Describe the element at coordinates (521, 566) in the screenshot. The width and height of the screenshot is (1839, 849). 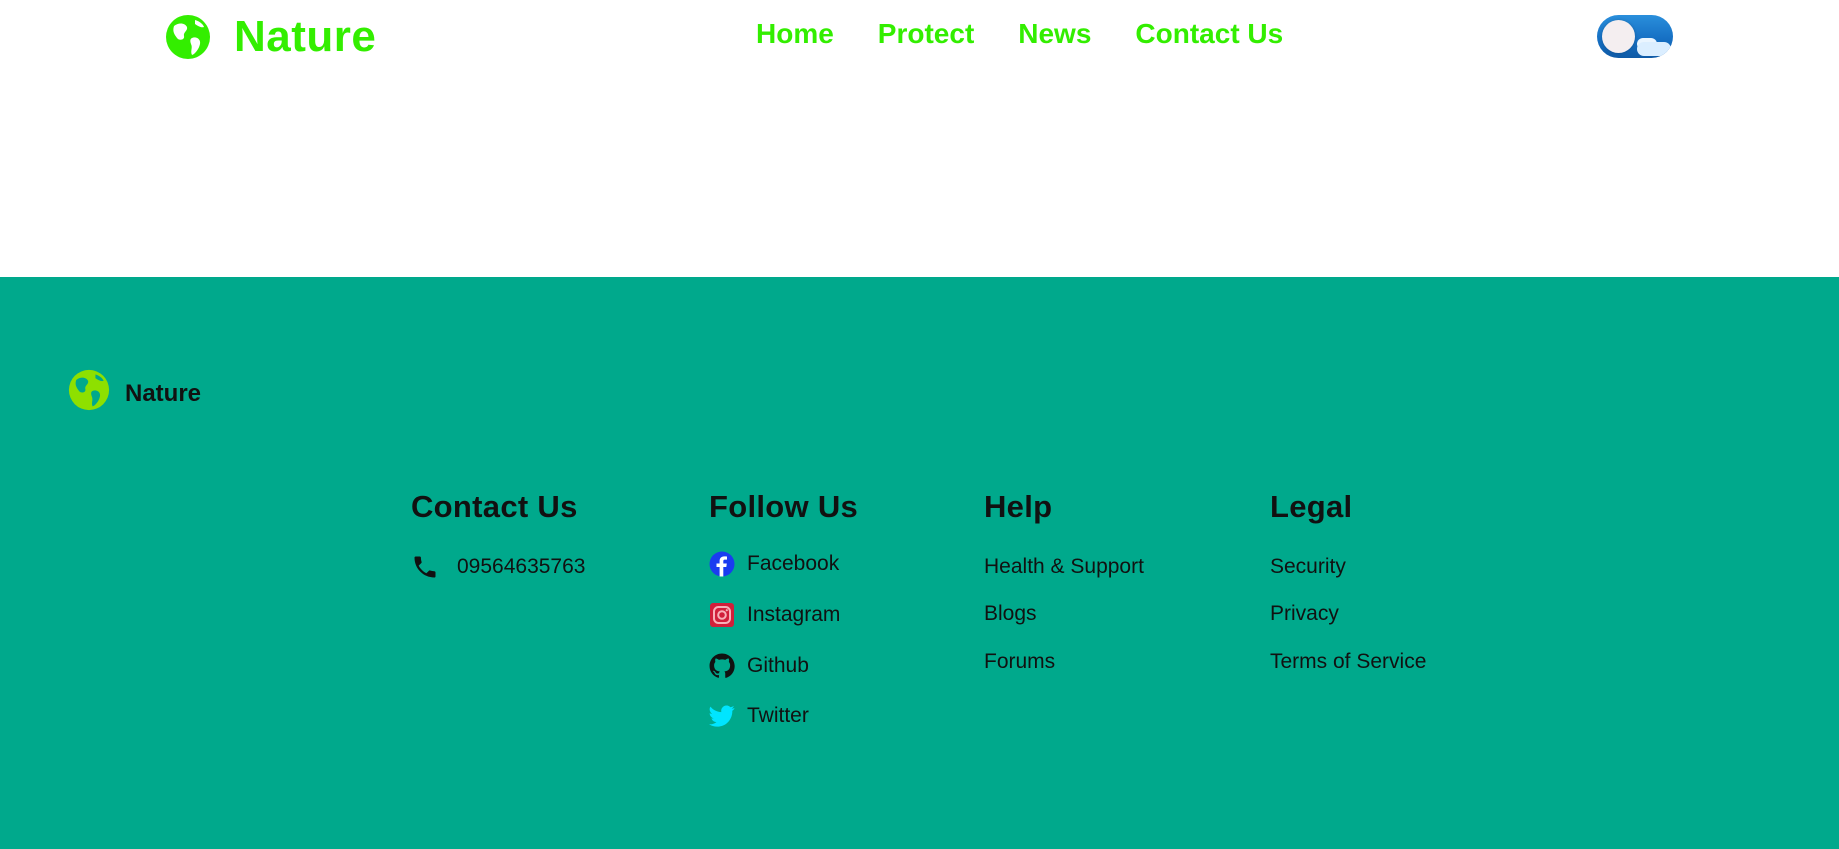
I see `phone-number: 09564635763` at that location.